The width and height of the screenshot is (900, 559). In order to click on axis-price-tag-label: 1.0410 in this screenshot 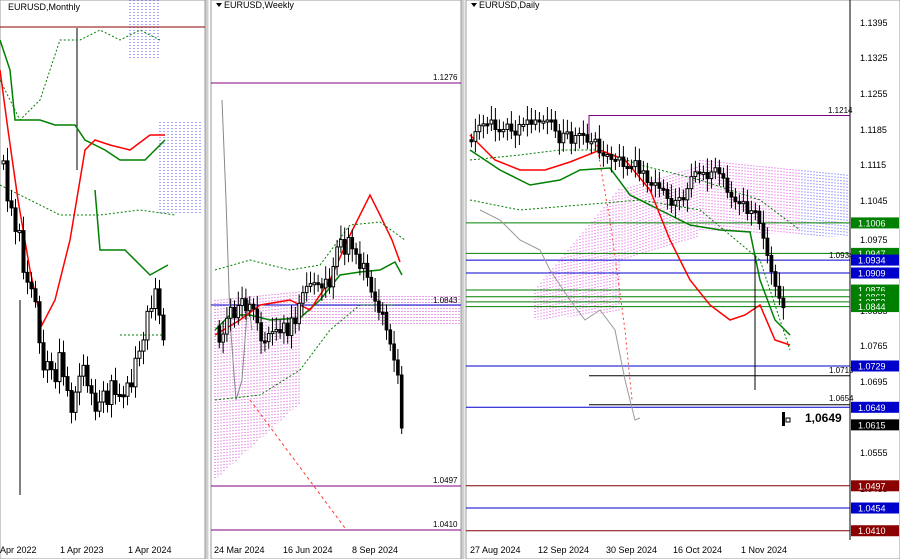, I will do `click(872, 531)`.